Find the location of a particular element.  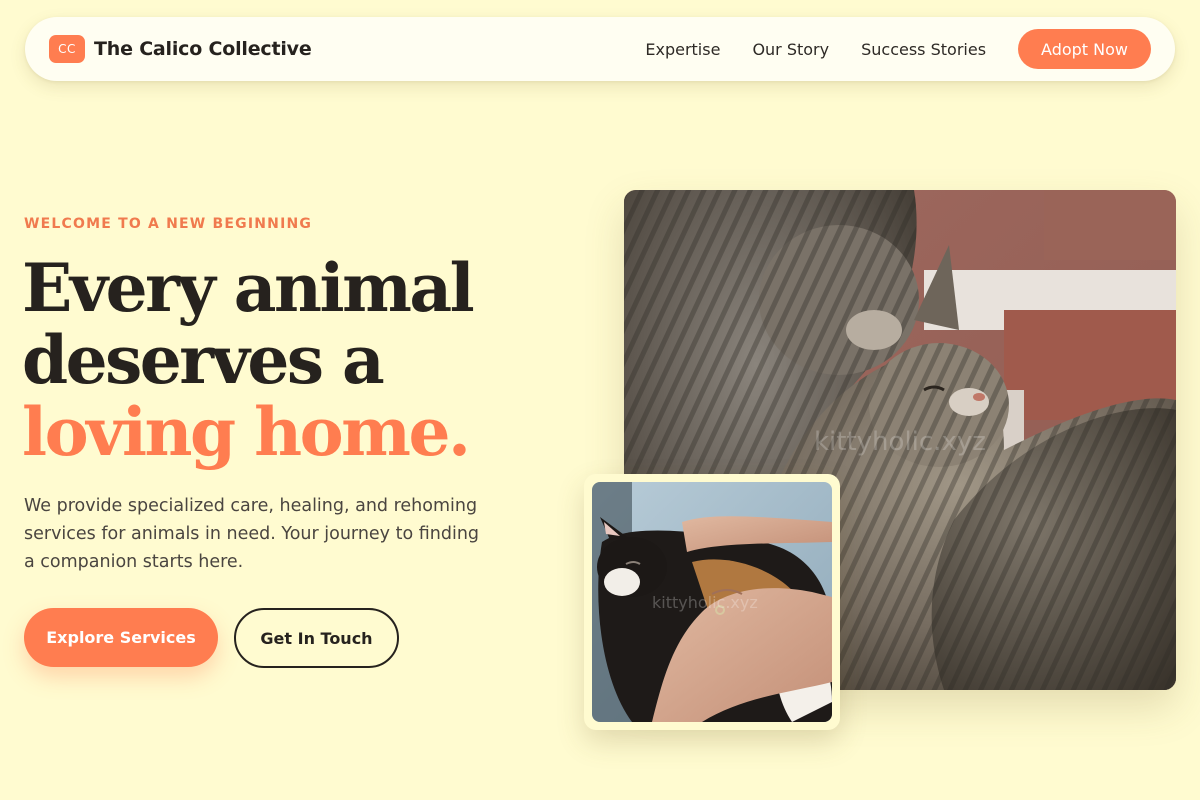

calico-cat-image: kittyholic.xyz is located at coordinates (712, 602).